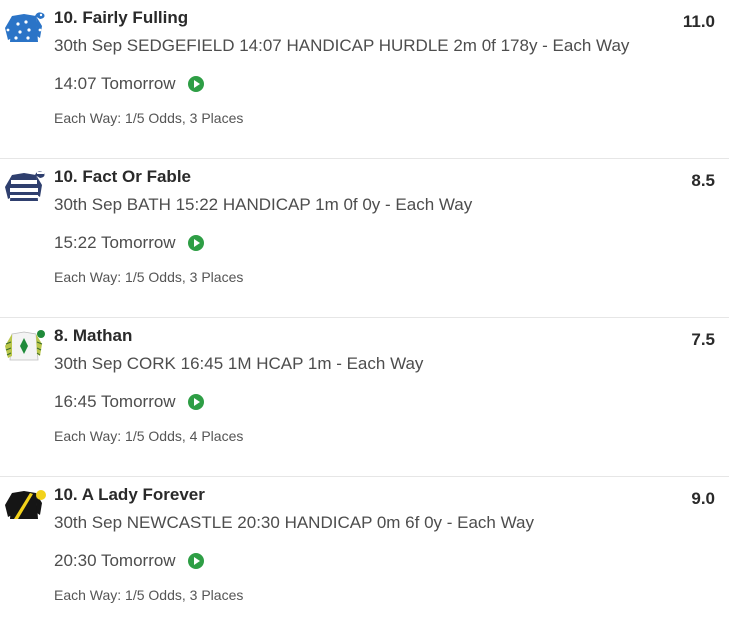 The width and height of the screenshot is (729, 635). Describe the element at coordinates (703, 340) in the screenshot. I see `odds-value: 7.5` at that location.